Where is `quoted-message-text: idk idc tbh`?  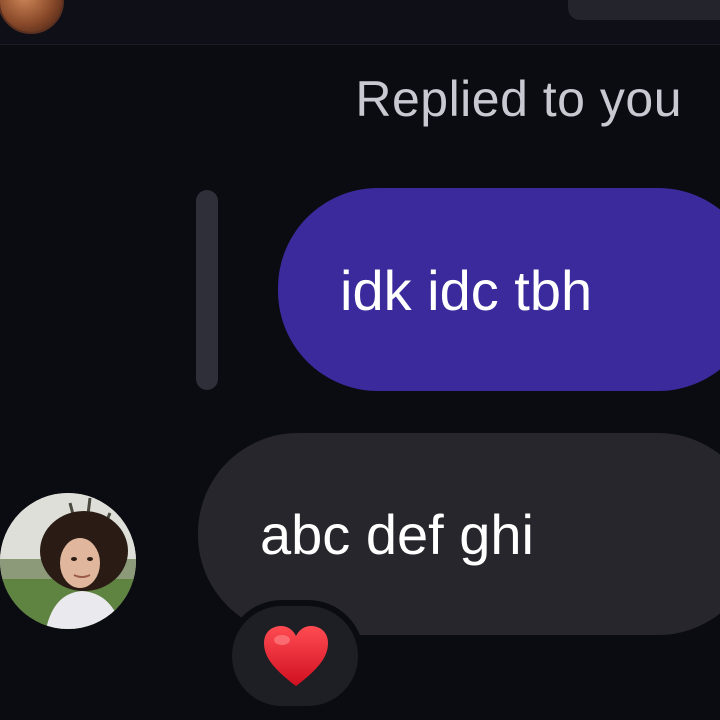 quoted-message-text: idk idc tbh is located at coordinates (466, 290).